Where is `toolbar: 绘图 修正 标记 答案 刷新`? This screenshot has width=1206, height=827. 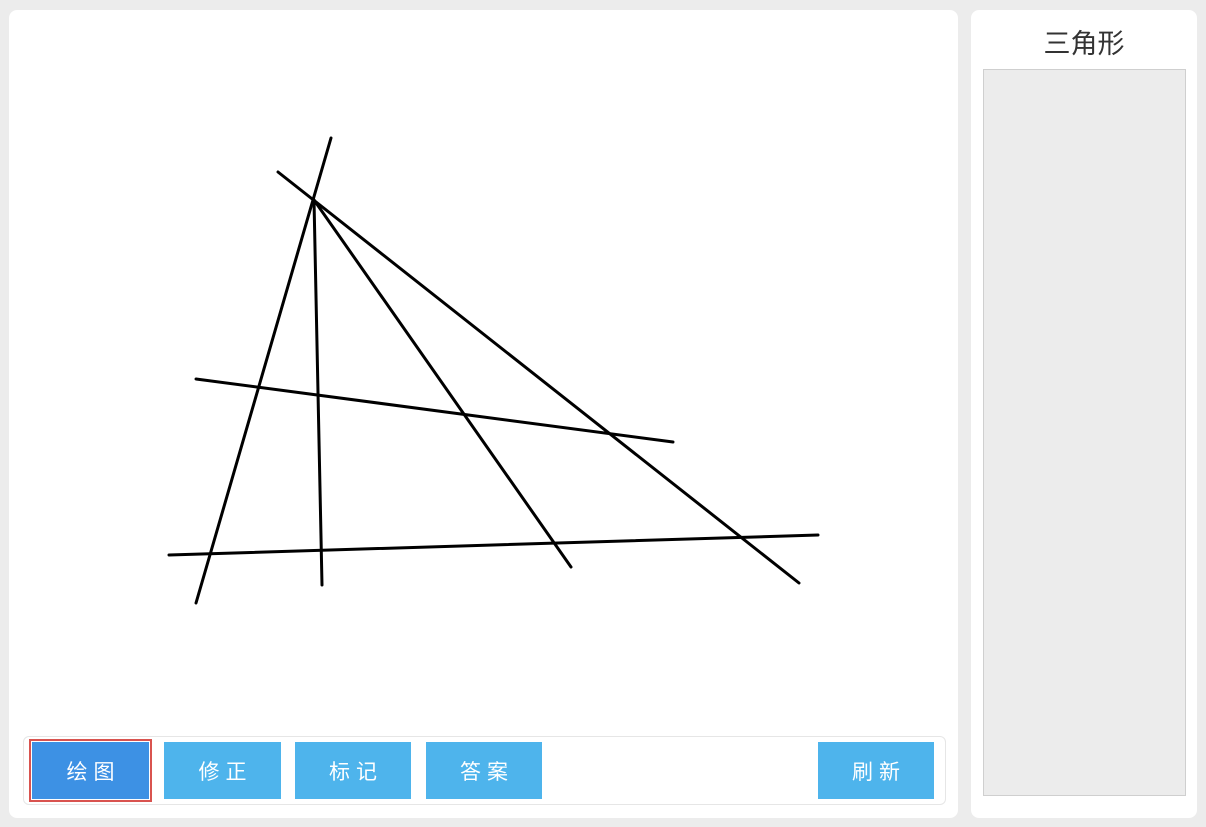 toolbar: 绘图 修正 标记 答案 刷新 is located at coordinates (484, 770).